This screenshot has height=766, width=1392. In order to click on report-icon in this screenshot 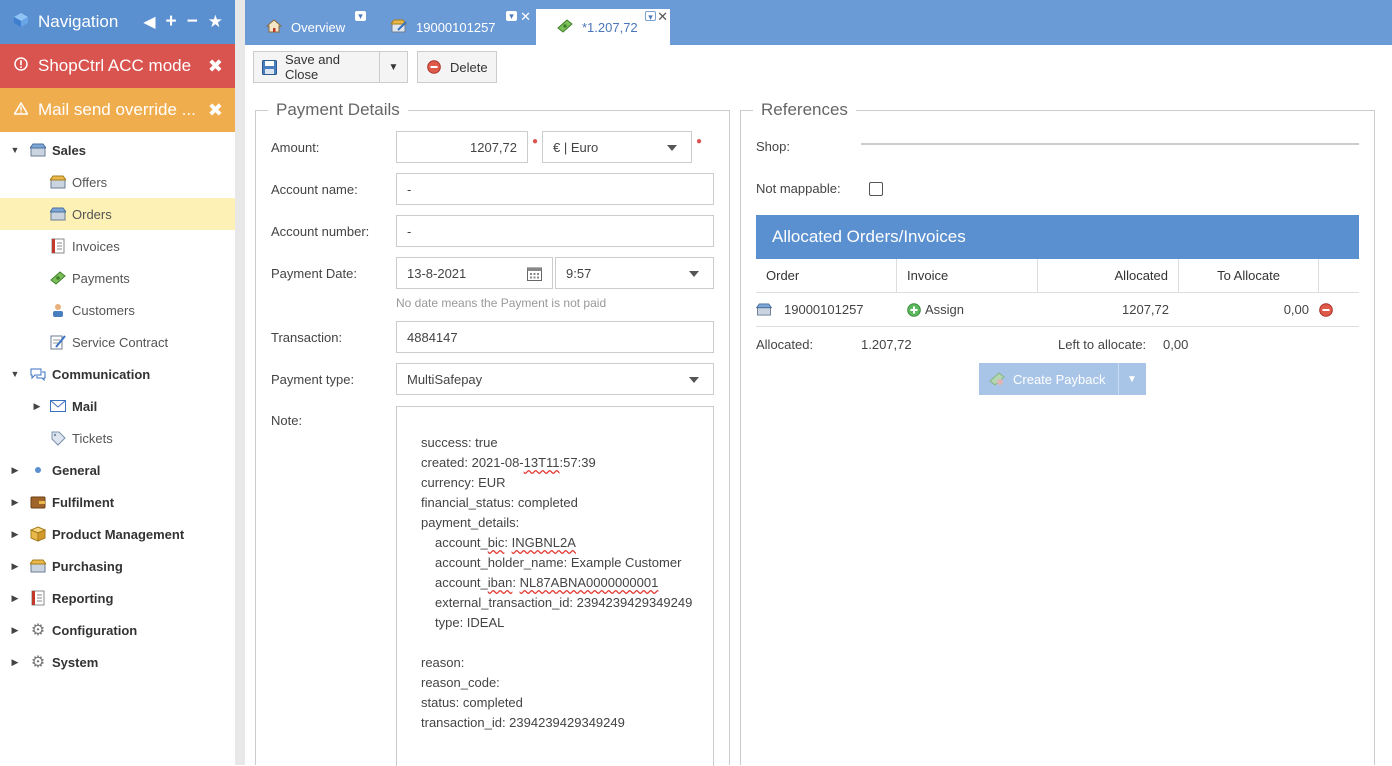, I will do `click(38, 598)`.